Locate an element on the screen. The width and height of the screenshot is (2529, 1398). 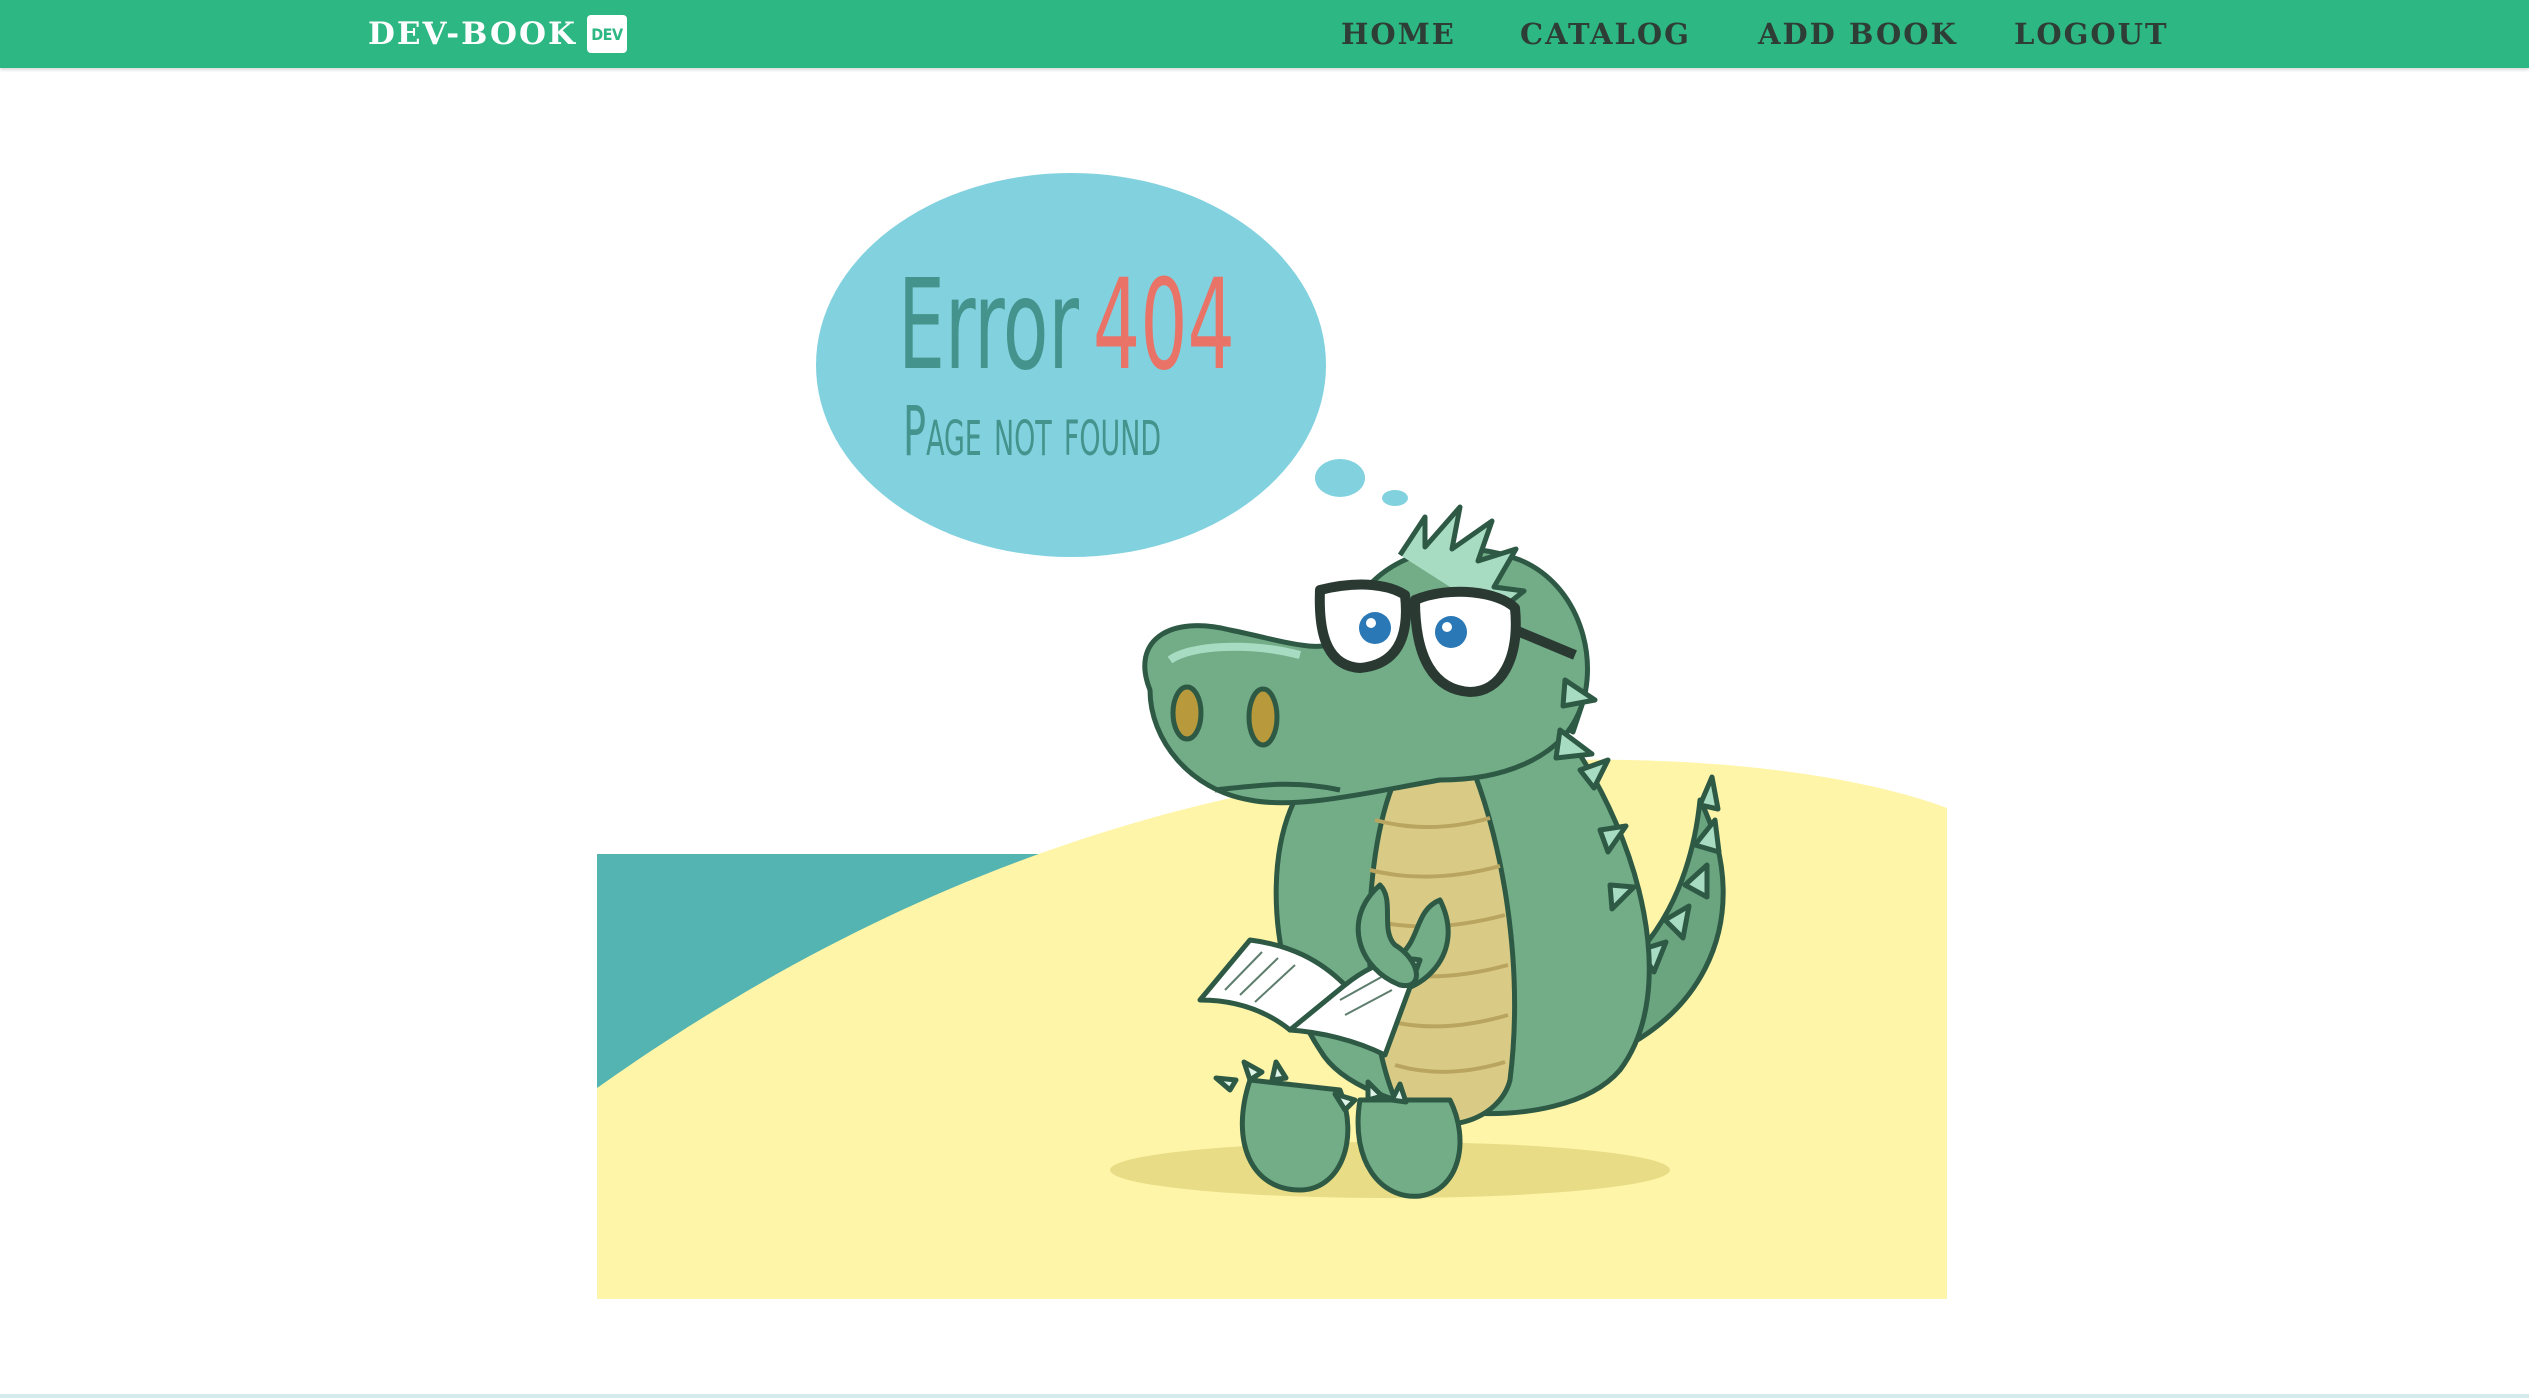
thought-bubble: Error 404 Page not found is located at coordinates (1112, 365).